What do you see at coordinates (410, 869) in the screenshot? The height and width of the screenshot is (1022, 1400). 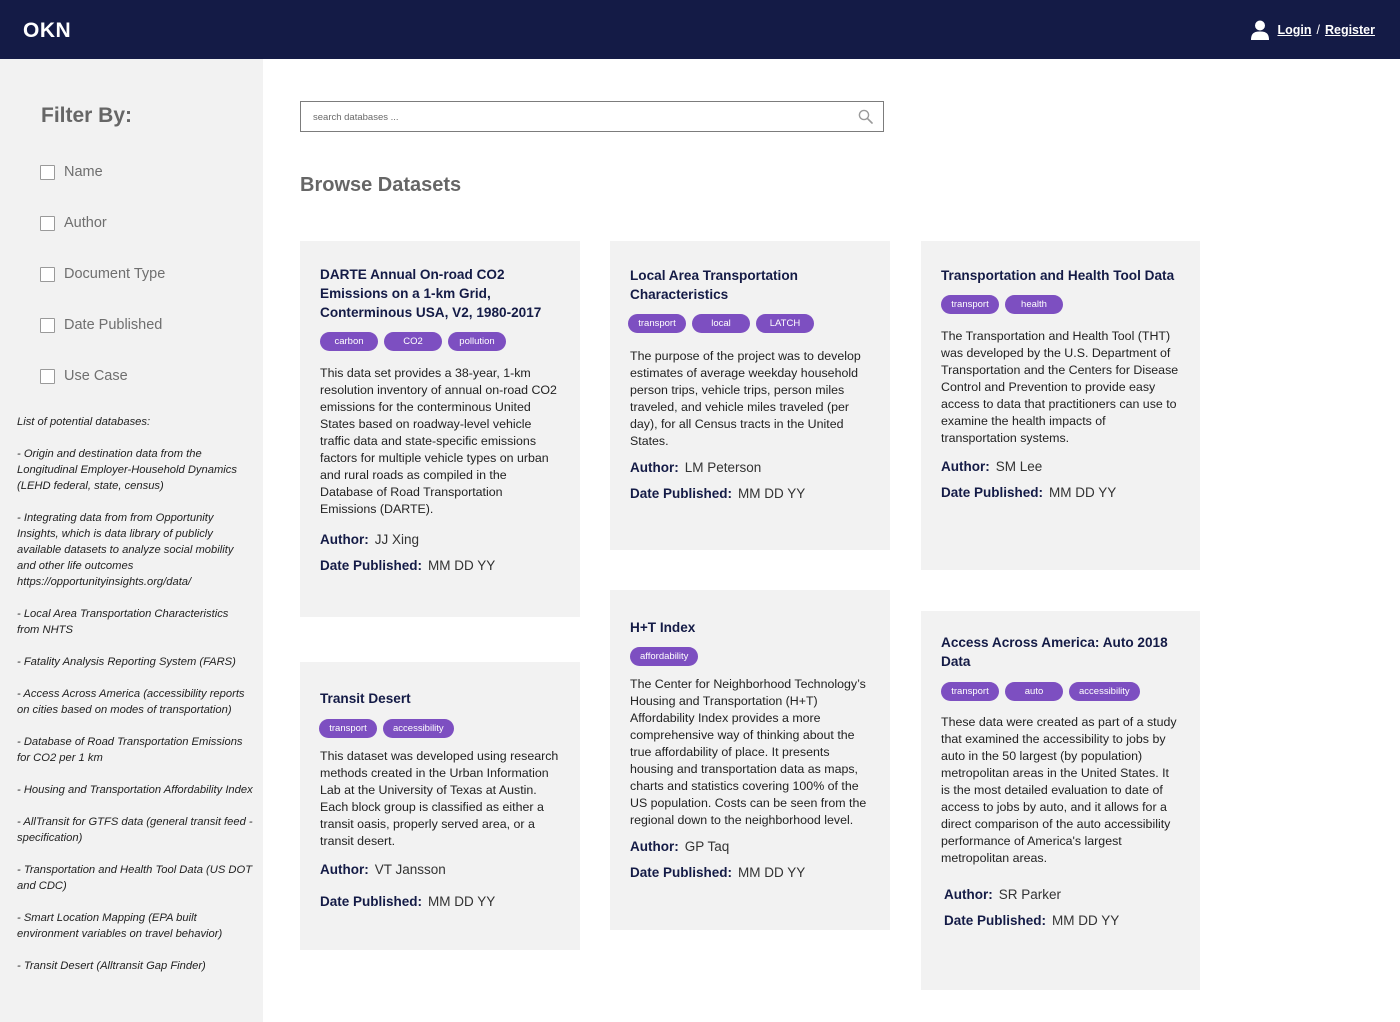 I see `author-value: VT Jansson` at bounding box center [410, 869].